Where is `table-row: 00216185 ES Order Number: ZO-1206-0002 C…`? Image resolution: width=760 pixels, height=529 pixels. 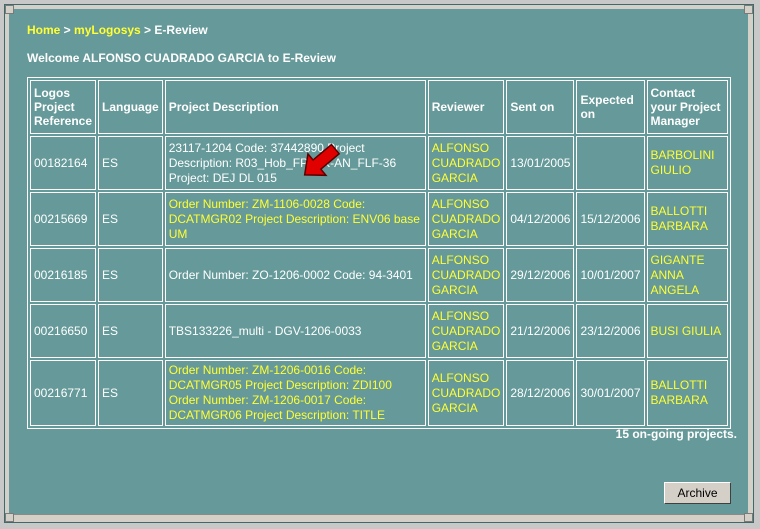 table-row: 00216185 ES Order Number: ZO-1206-0002 C… is located at coordinates (379, 275).